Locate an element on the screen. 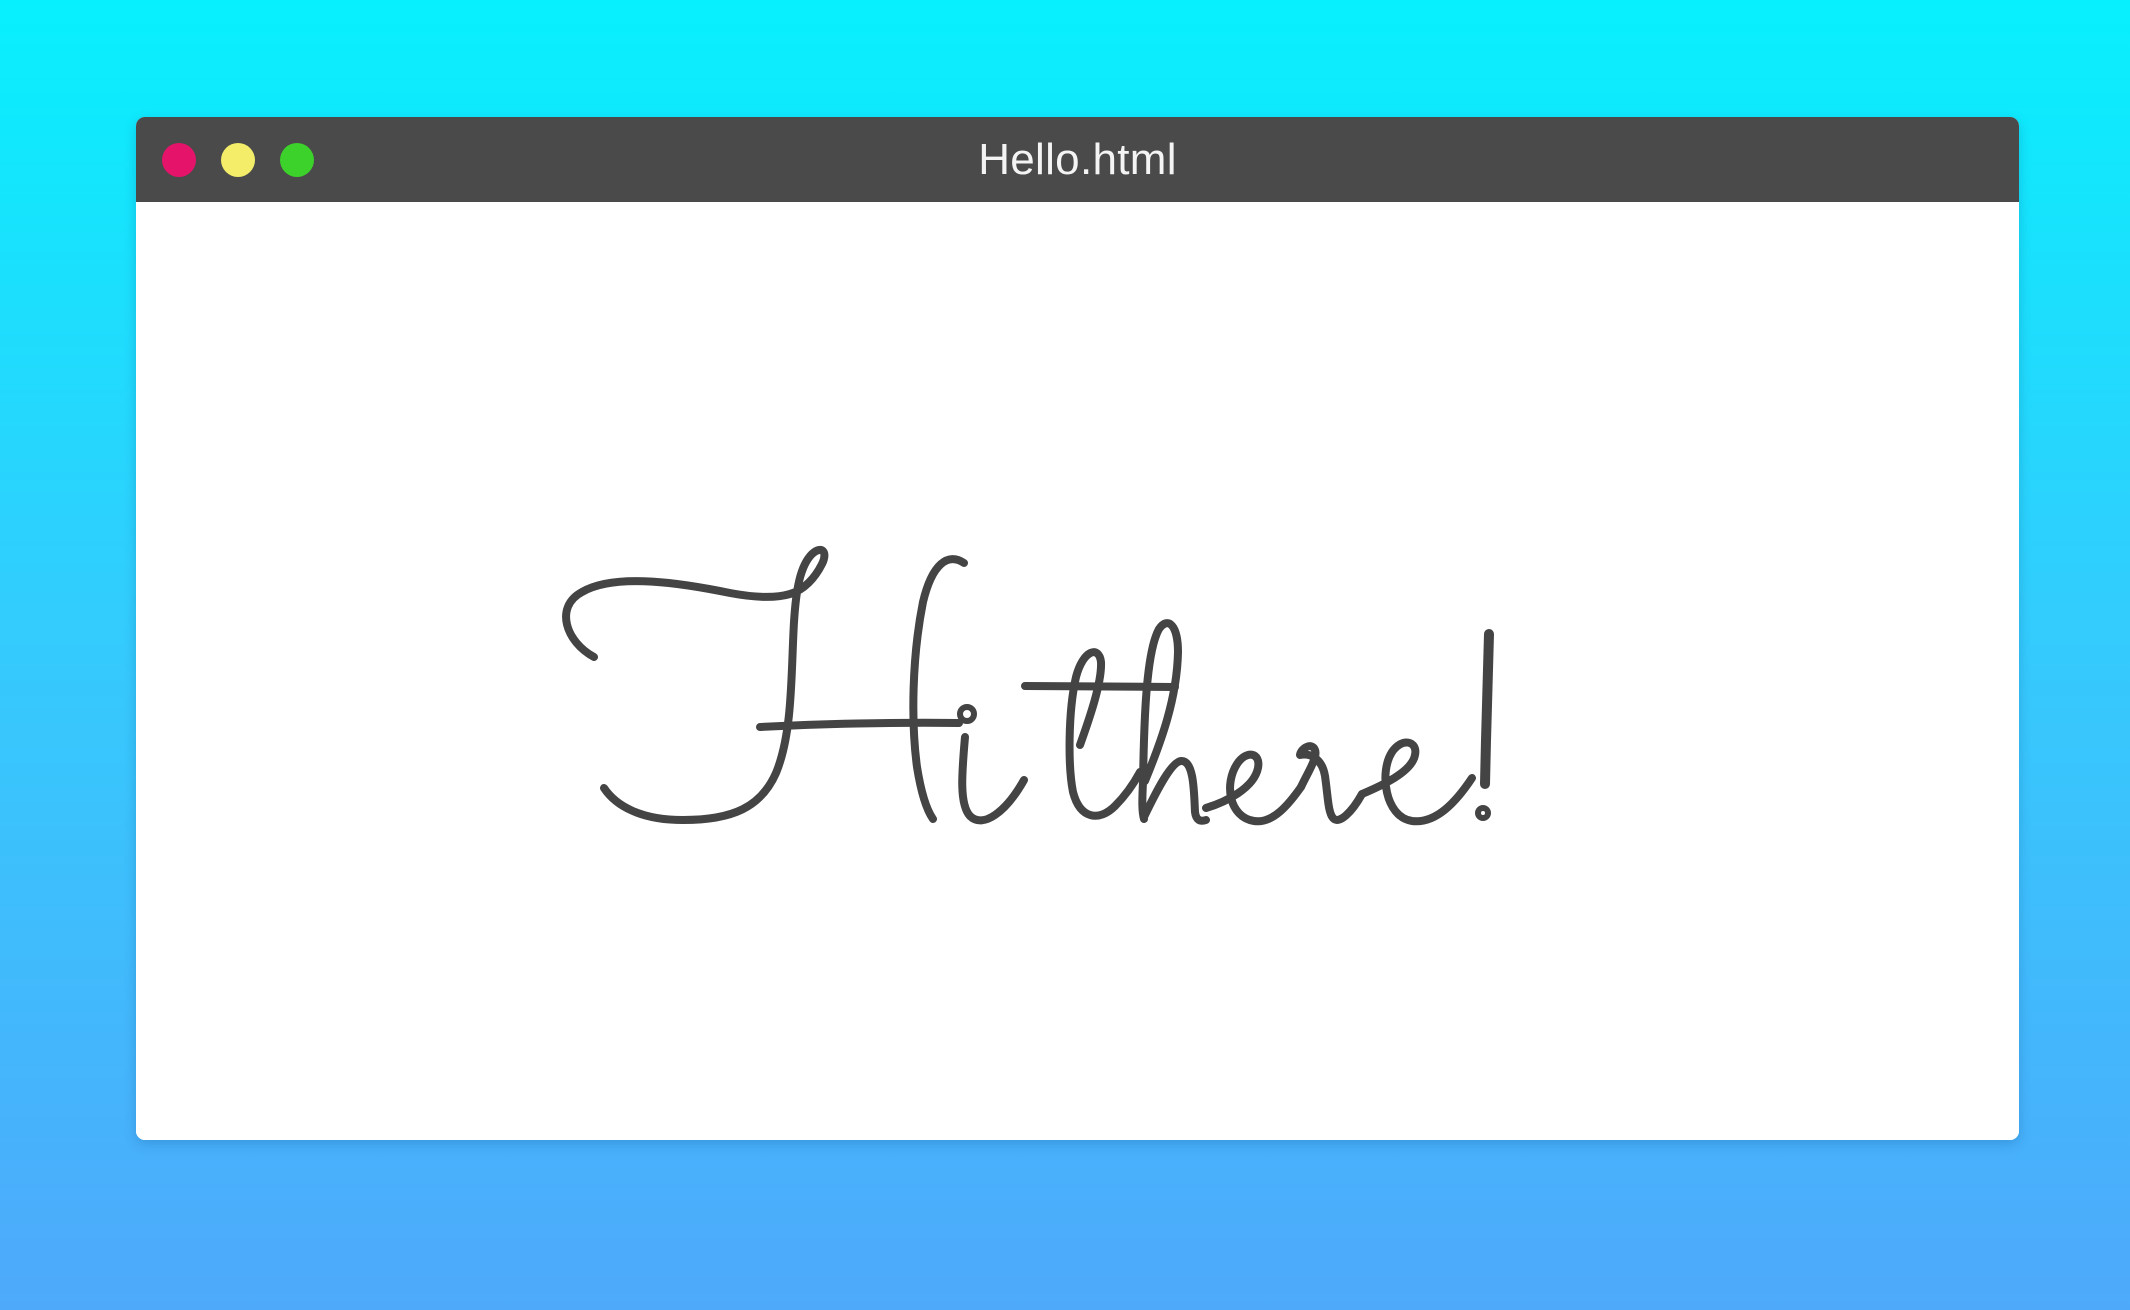 Image resolution: width=2130 pixels, height=1310 pixels. window-titlebar: Hello.html is located at coordinates (1077, 159).